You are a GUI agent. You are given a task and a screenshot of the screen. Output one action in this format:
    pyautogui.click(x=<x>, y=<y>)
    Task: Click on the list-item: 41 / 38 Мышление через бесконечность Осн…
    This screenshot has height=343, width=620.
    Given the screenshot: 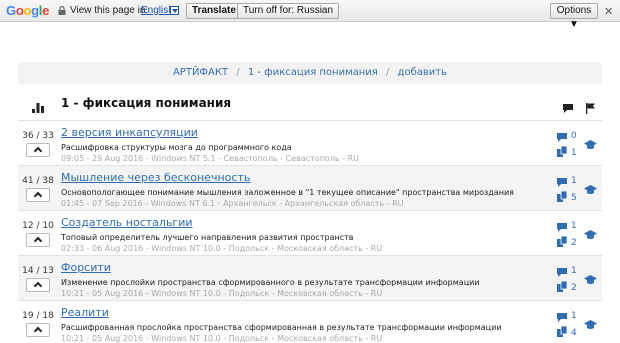 What is the action you would take?
    pyautogui.click(x=310, y=187)
    